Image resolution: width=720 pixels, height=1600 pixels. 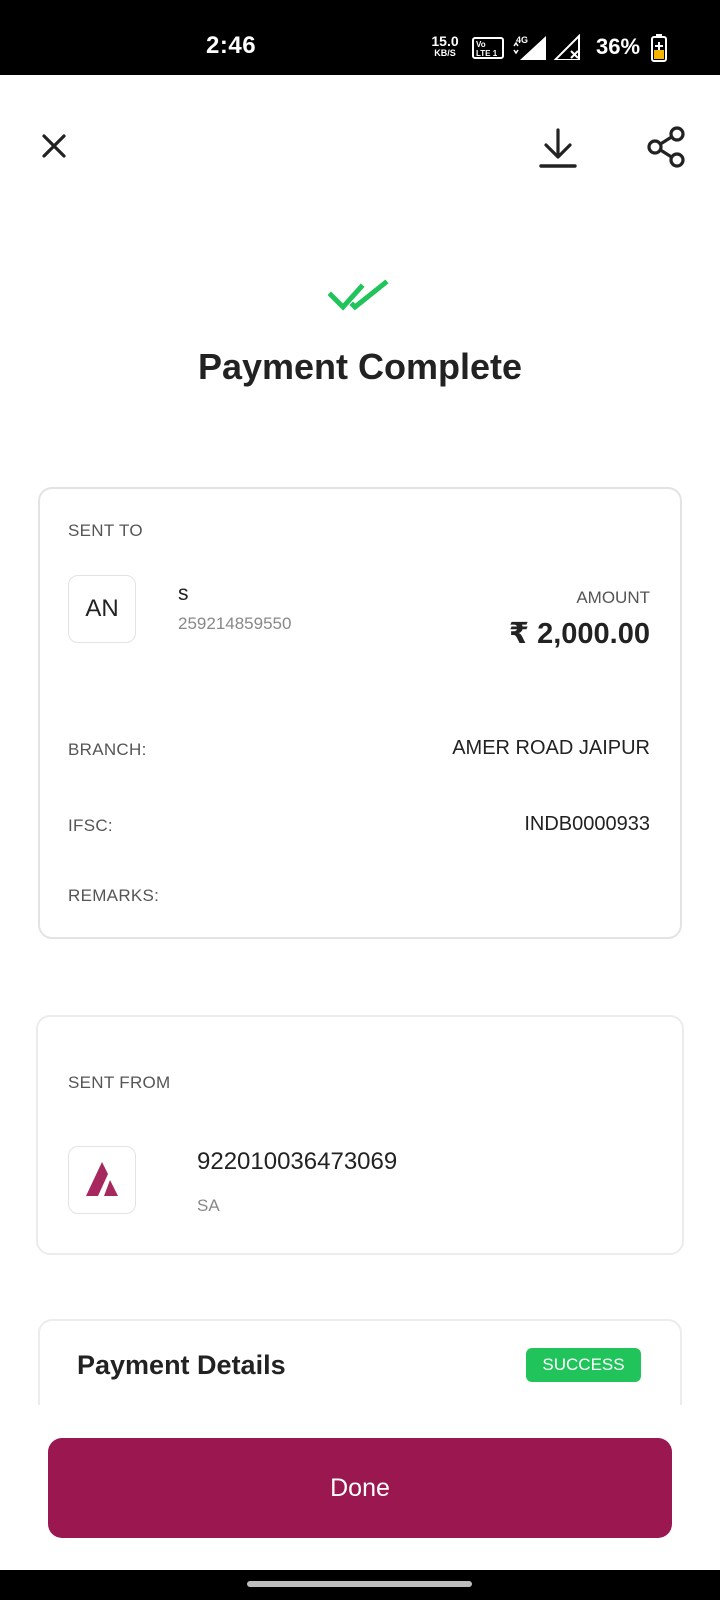 What do you see at coordinates (360, 1488) in the screenshot?
I see `done-button: Done` at bounding box center [360, 1488].